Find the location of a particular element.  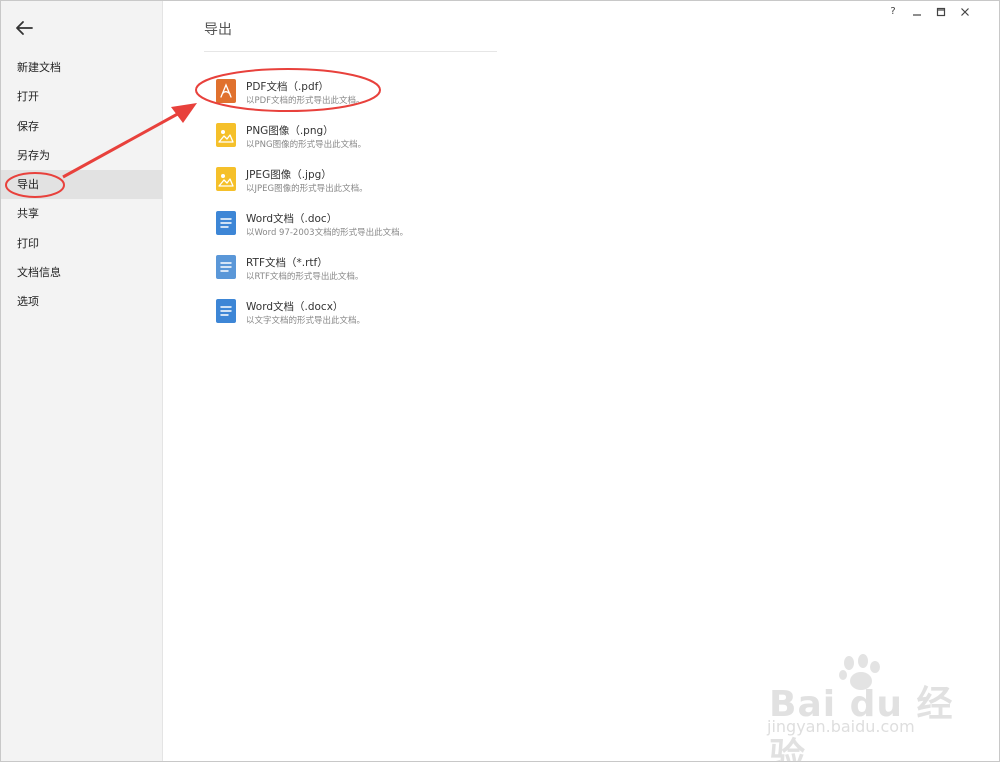

export-option-png: PNG图像（.png） 以PNG图像的形式导出此文档。 is located at coordinates (364, 139).